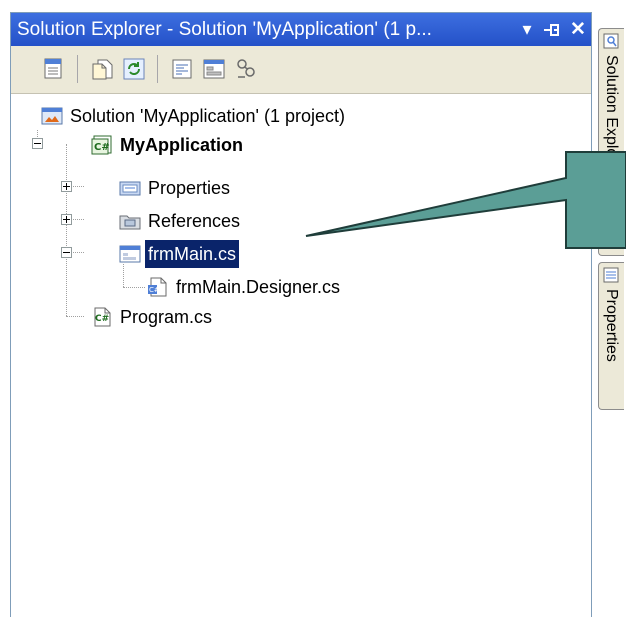 Image resolution: width=626 pixels, height=617 pixels. Describe the element at coordinates (182, 69) in the screenshot. I see `view-code-icon` at that location.